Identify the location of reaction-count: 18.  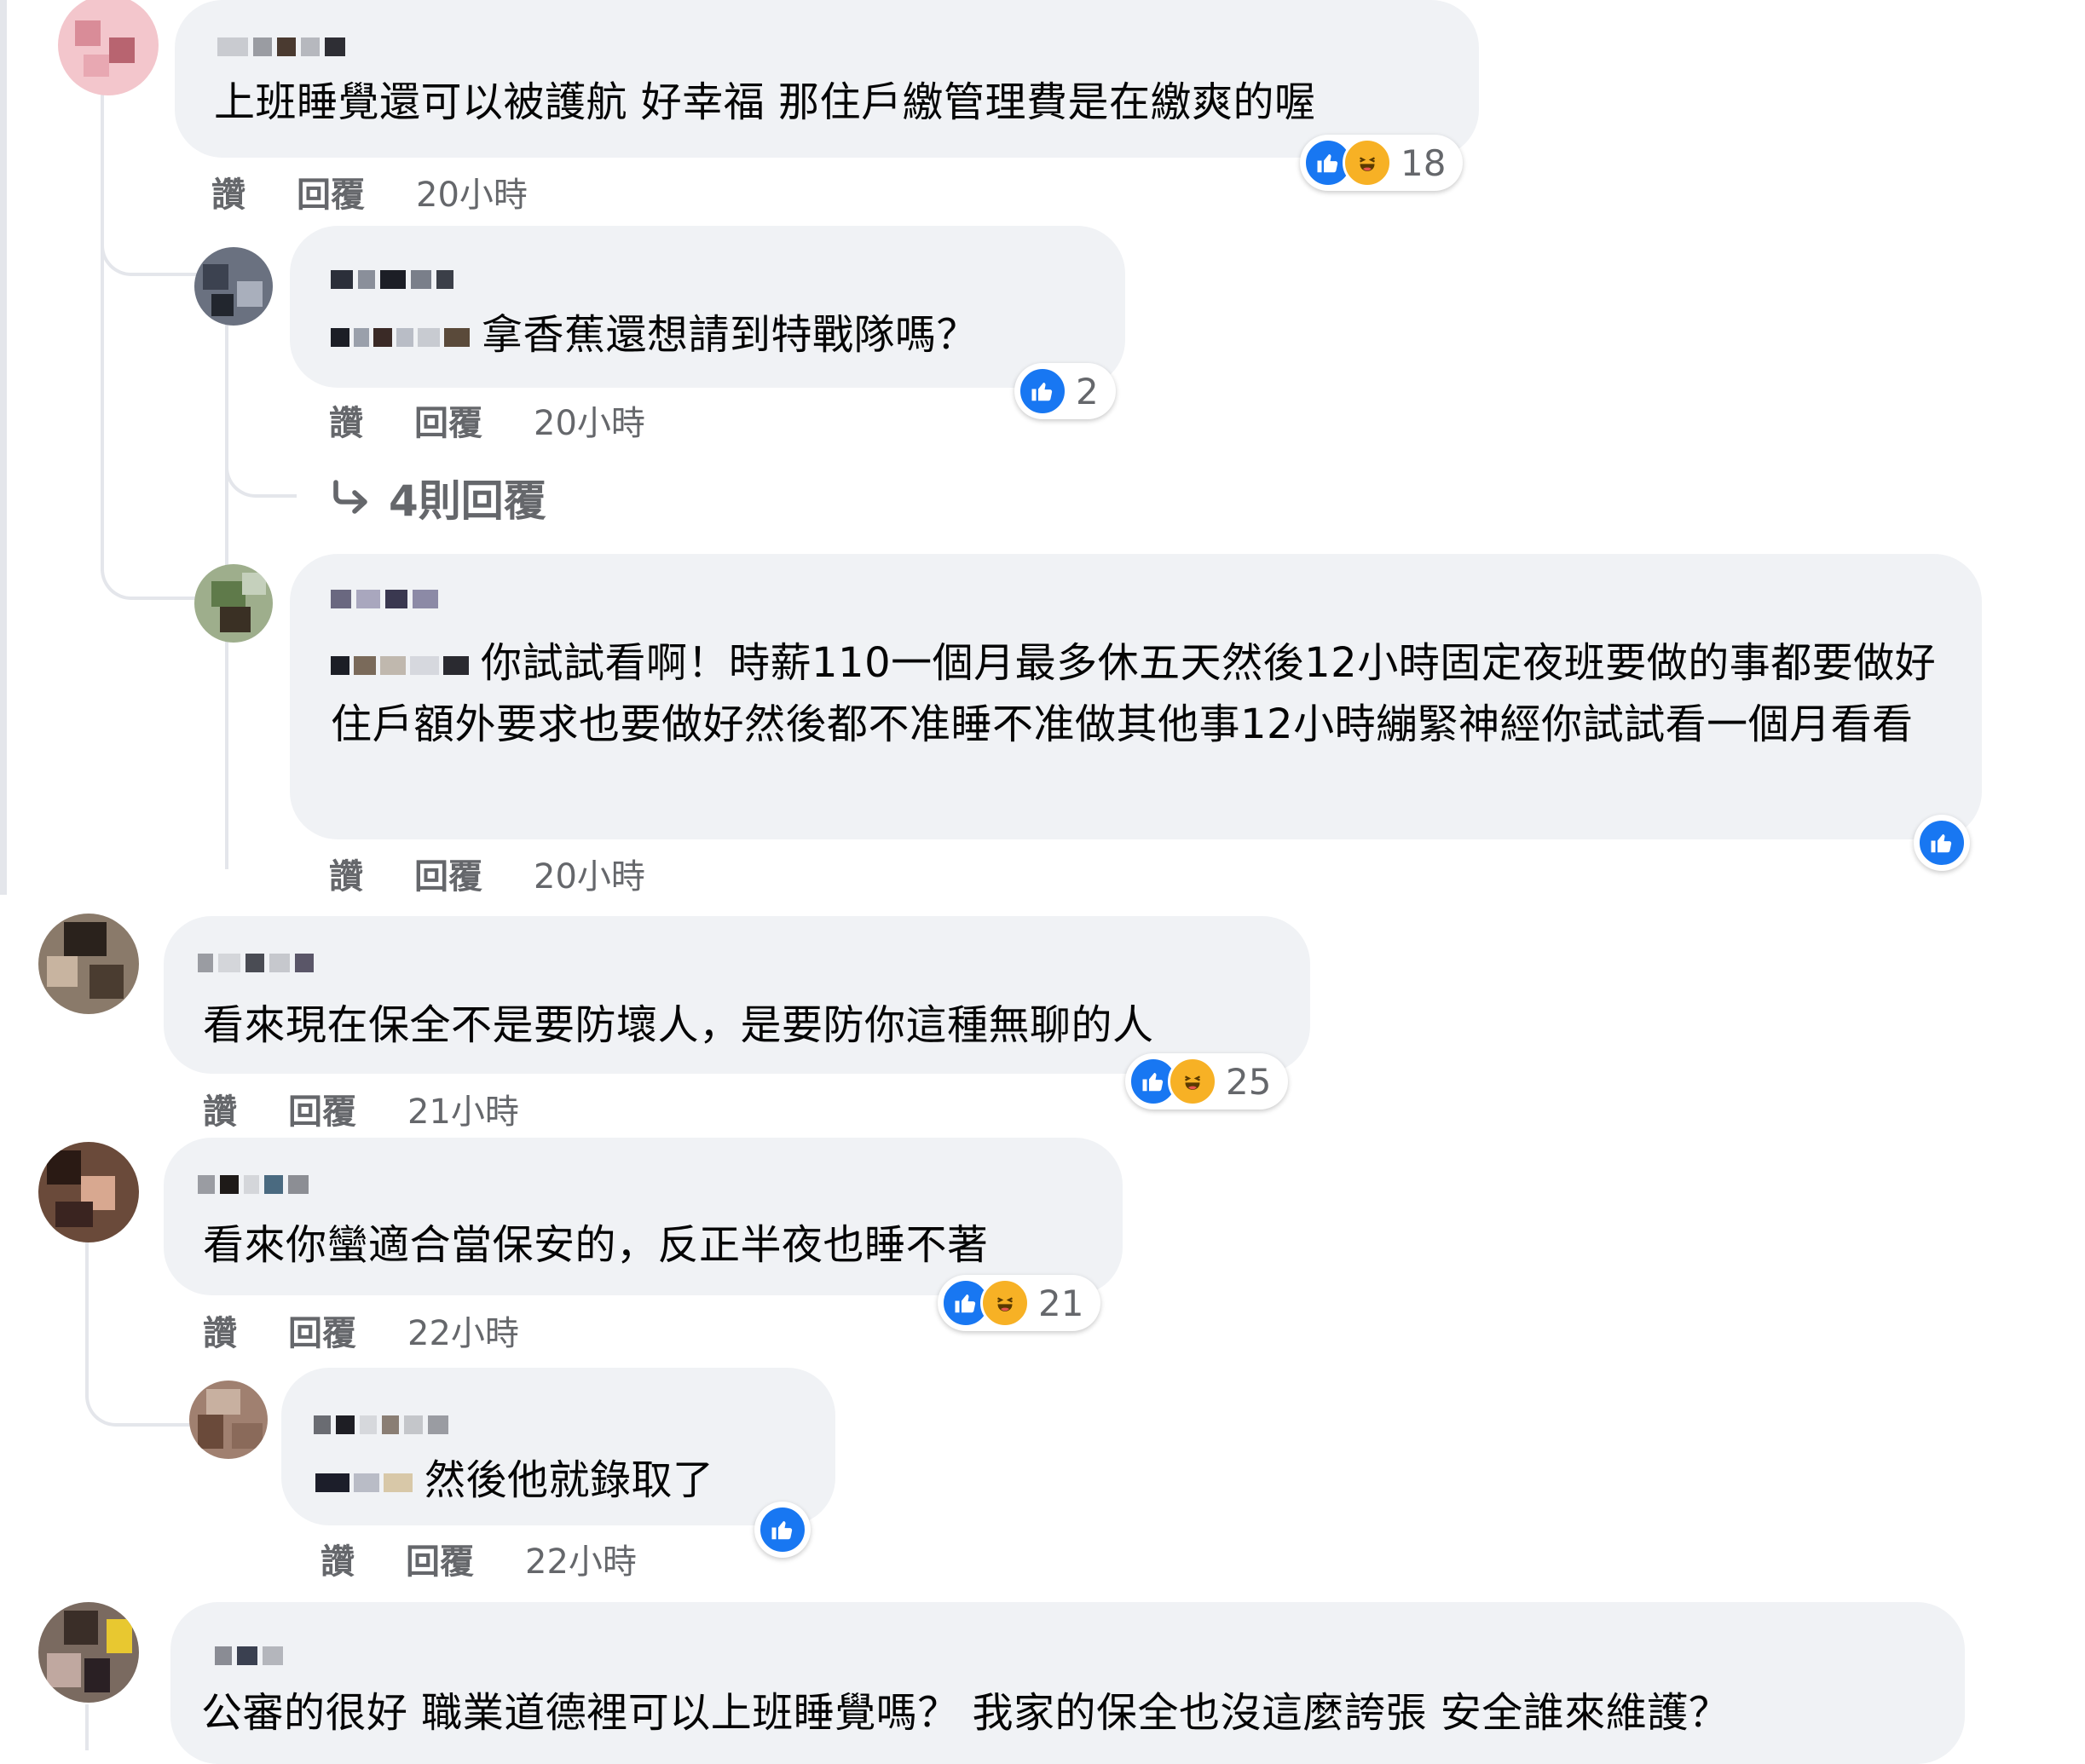
(1424, 162).